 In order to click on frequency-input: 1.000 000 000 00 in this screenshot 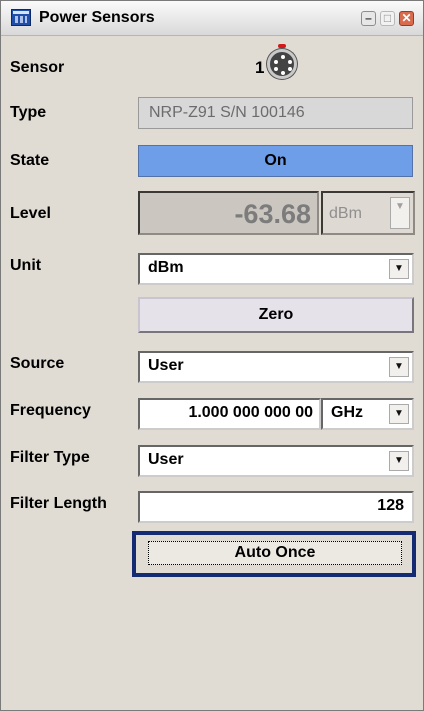, I will do `click(229, 414)`.